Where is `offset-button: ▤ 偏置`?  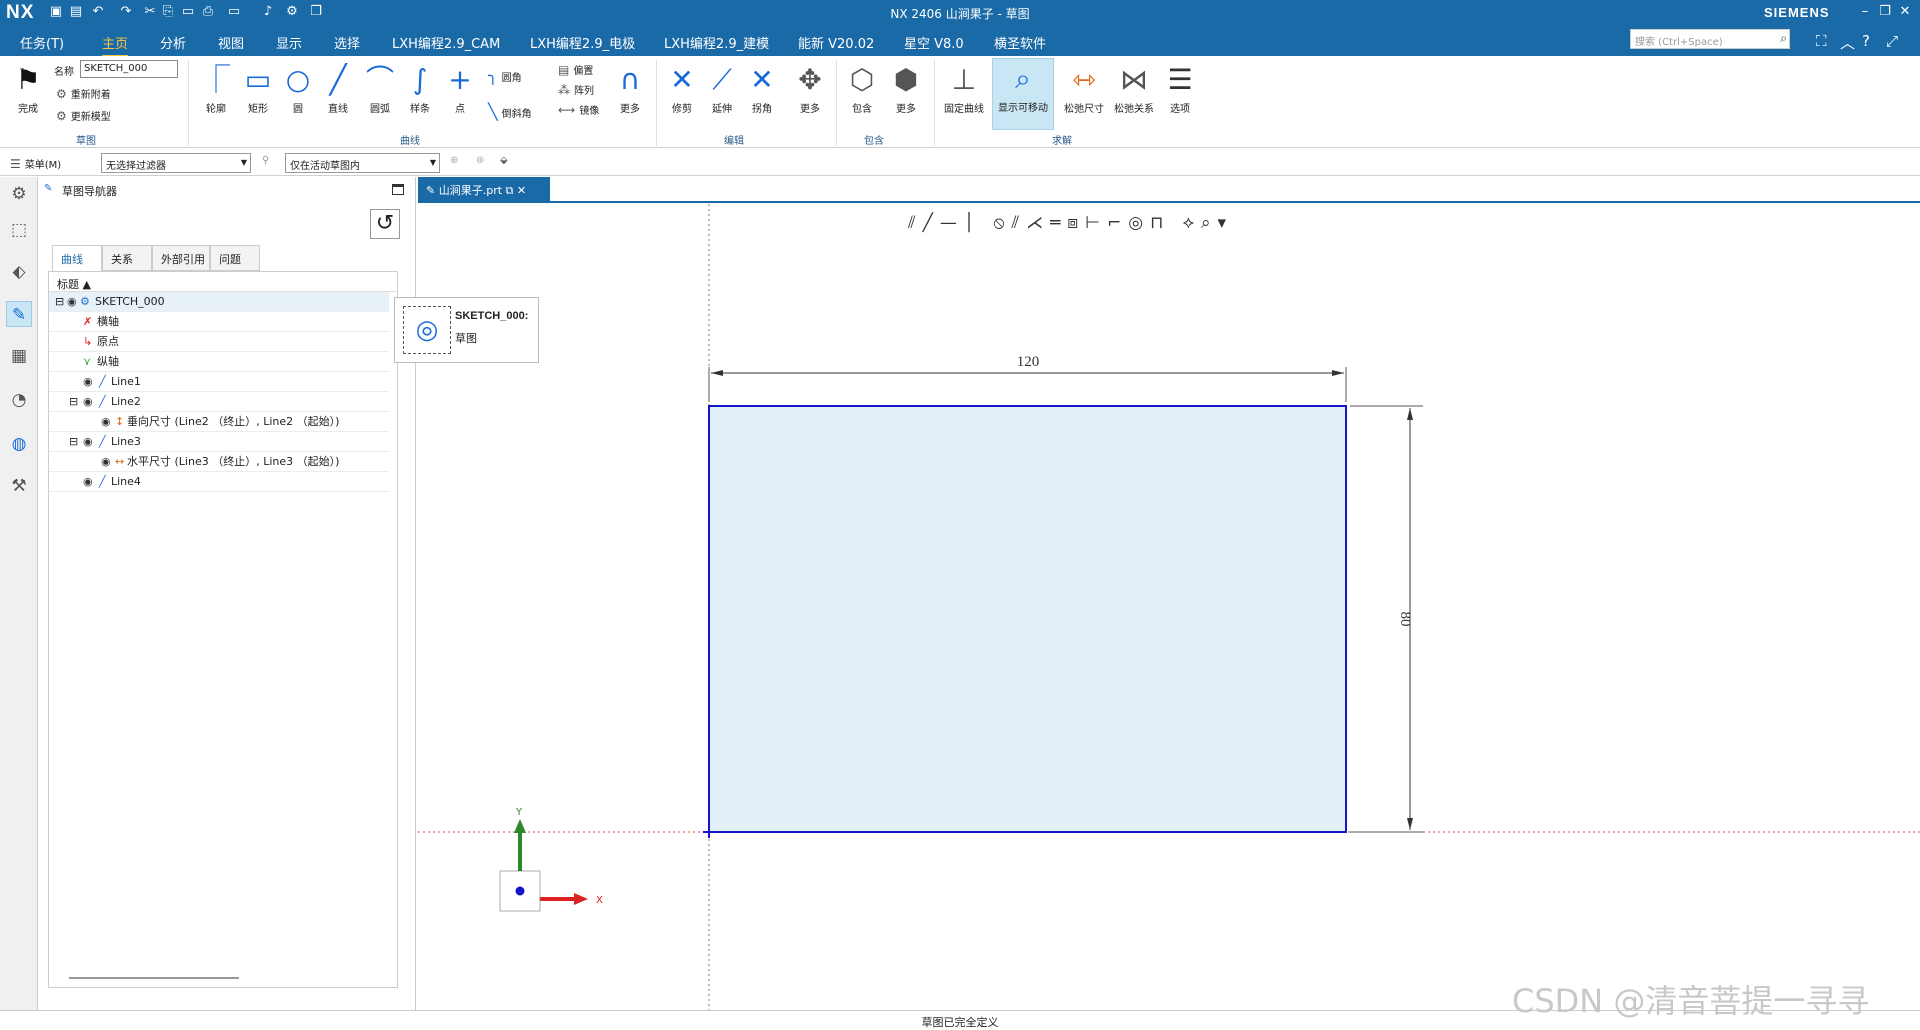
offset-button: ▤ 偏置 is located at coordinates (575, 69).